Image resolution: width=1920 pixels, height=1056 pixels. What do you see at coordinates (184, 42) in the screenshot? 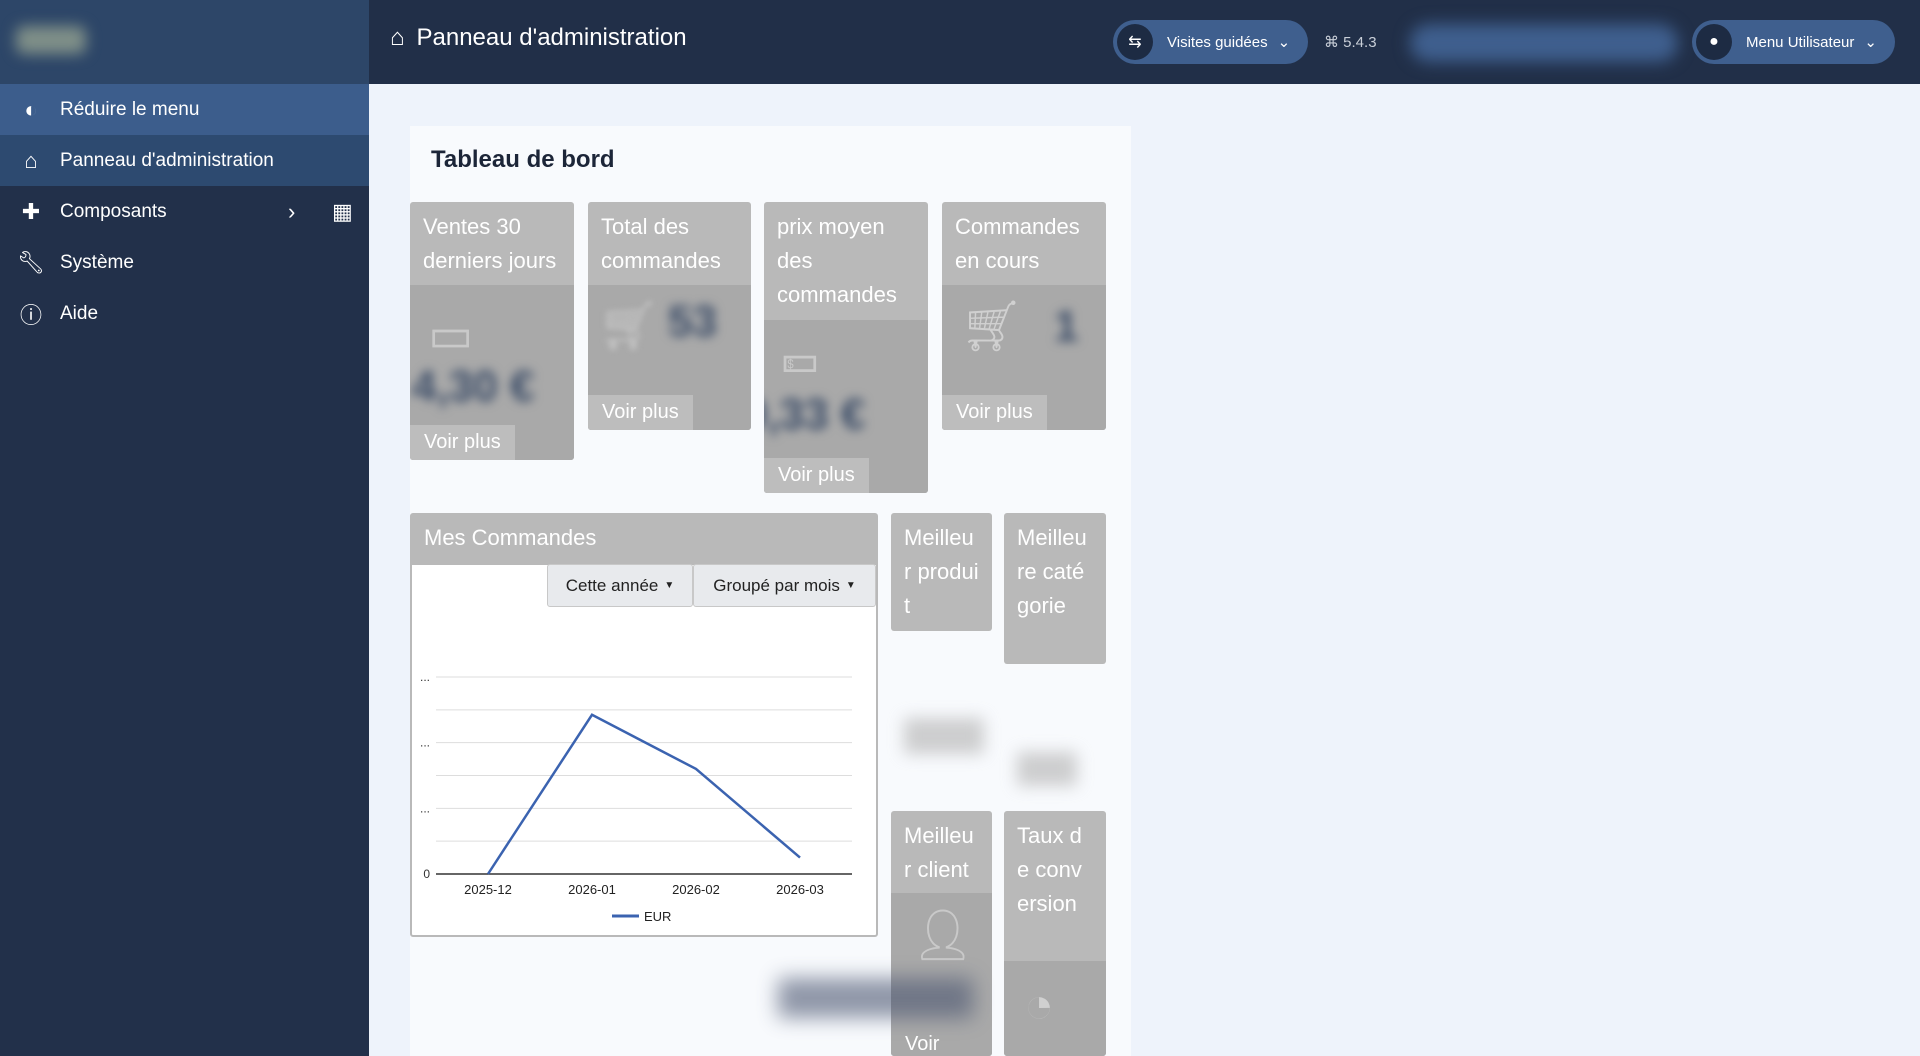
I see `logo` at bounding box center [184, 42].